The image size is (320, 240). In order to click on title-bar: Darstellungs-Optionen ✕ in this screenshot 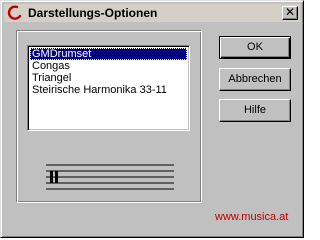, I will do `click(152, 13)`.